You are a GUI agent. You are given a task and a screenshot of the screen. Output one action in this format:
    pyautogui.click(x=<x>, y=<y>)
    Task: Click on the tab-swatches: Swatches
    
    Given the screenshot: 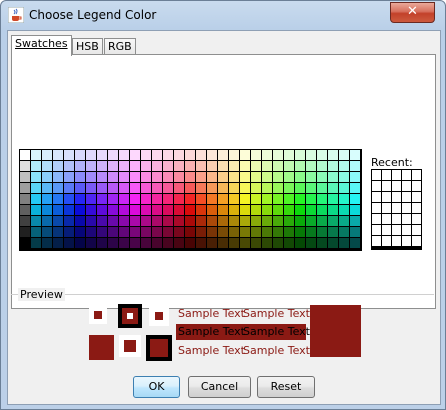 What is the action you would take?
    pyautogui.click(x=41, y=45)
    